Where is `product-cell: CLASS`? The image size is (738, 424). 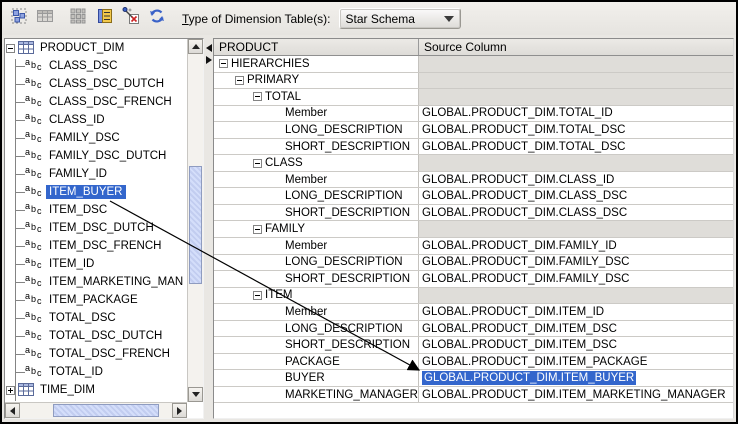 product-cell: CLASS is located at coordinates (316, 163).